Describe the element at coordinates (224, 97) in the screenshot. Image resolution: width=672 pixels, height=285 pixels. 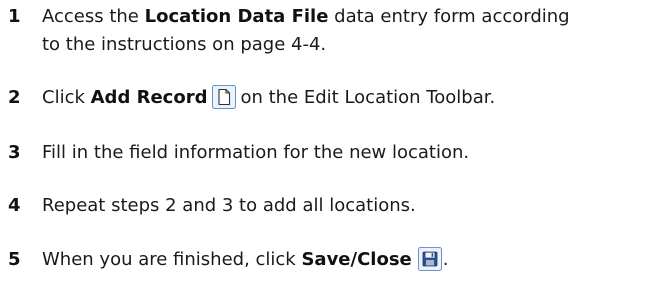
I see `new-document-icon` at that location.